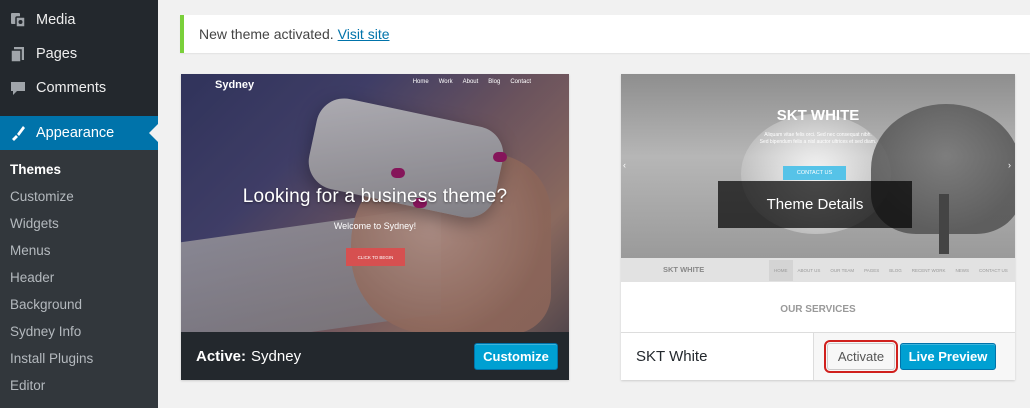 The height and width of the screenshot is (408, 1030). I want to click on preview-nav-item: Blog, so click(494, 82).